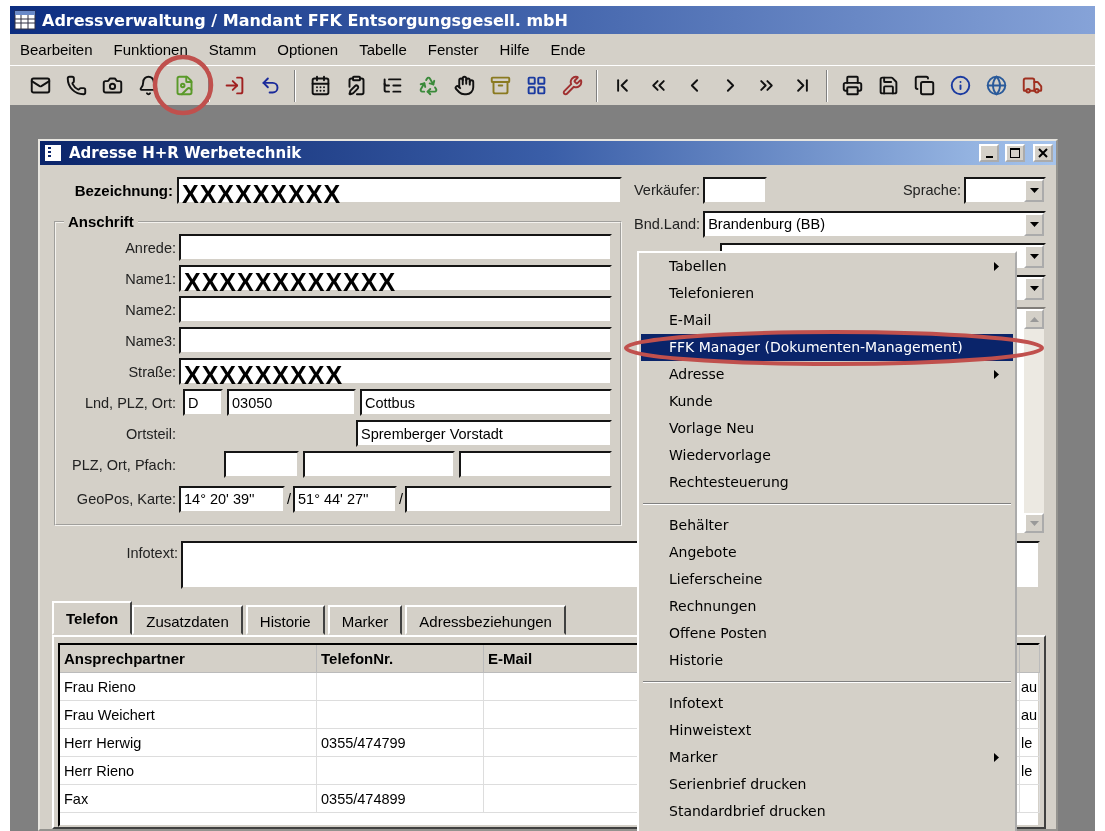  Describe the element at coordinates (400, 659) in the screenshot. I see `column-header: TelefonNr.` at that location.